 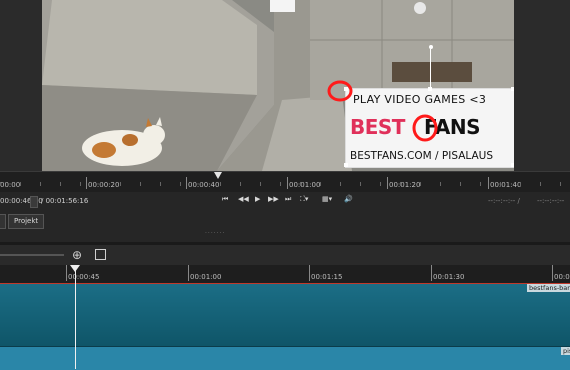 I want to click on rewind-icon: ◀◀, so click(x=243, y=199).